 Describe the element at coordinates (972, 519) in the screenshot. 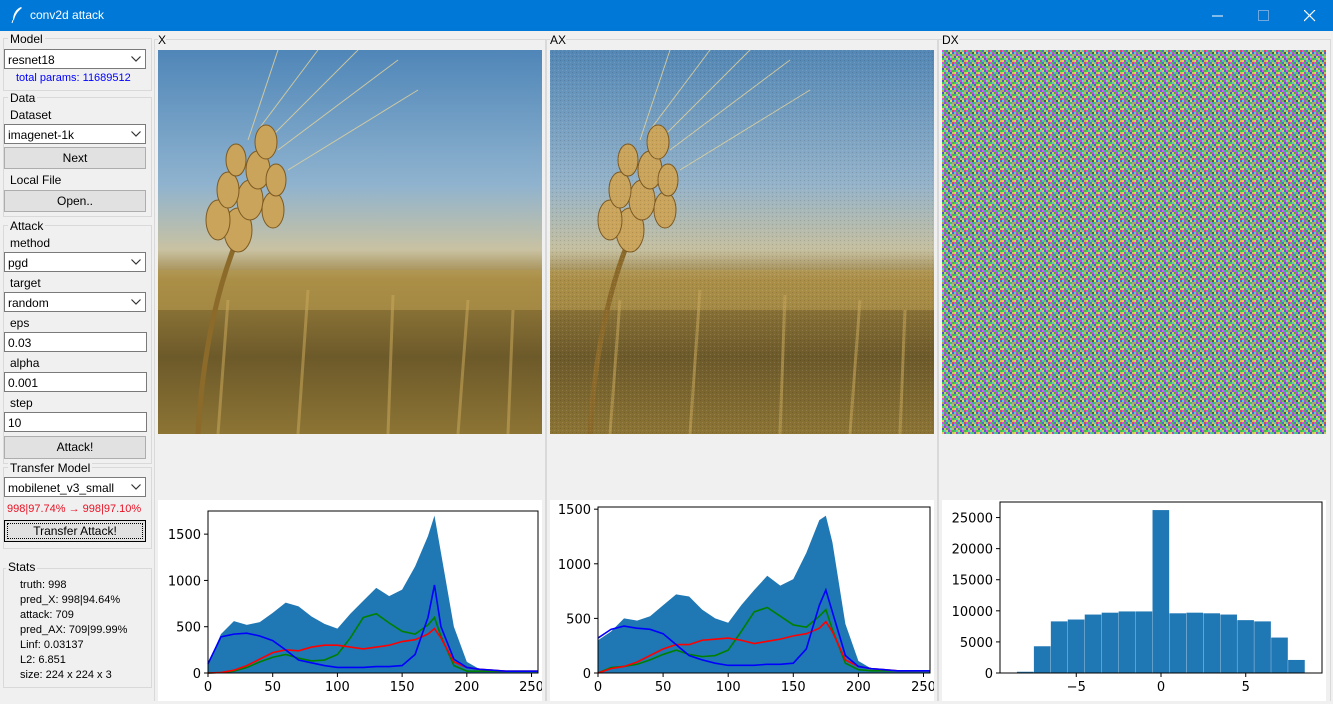

I see `y-tick-label: 25000` at that location.